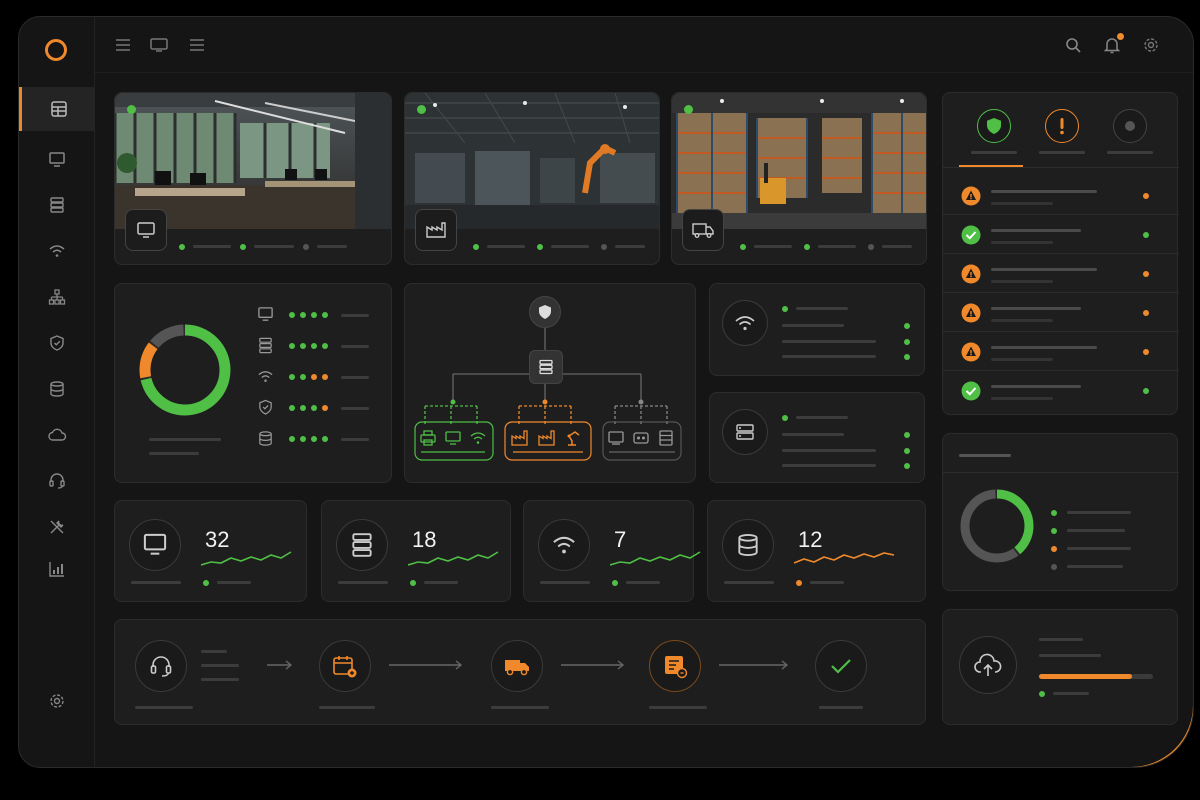 The width and height of the screenshot is (1200, 800). I want to click on sidebar-item-analytics, so click(57, 569).